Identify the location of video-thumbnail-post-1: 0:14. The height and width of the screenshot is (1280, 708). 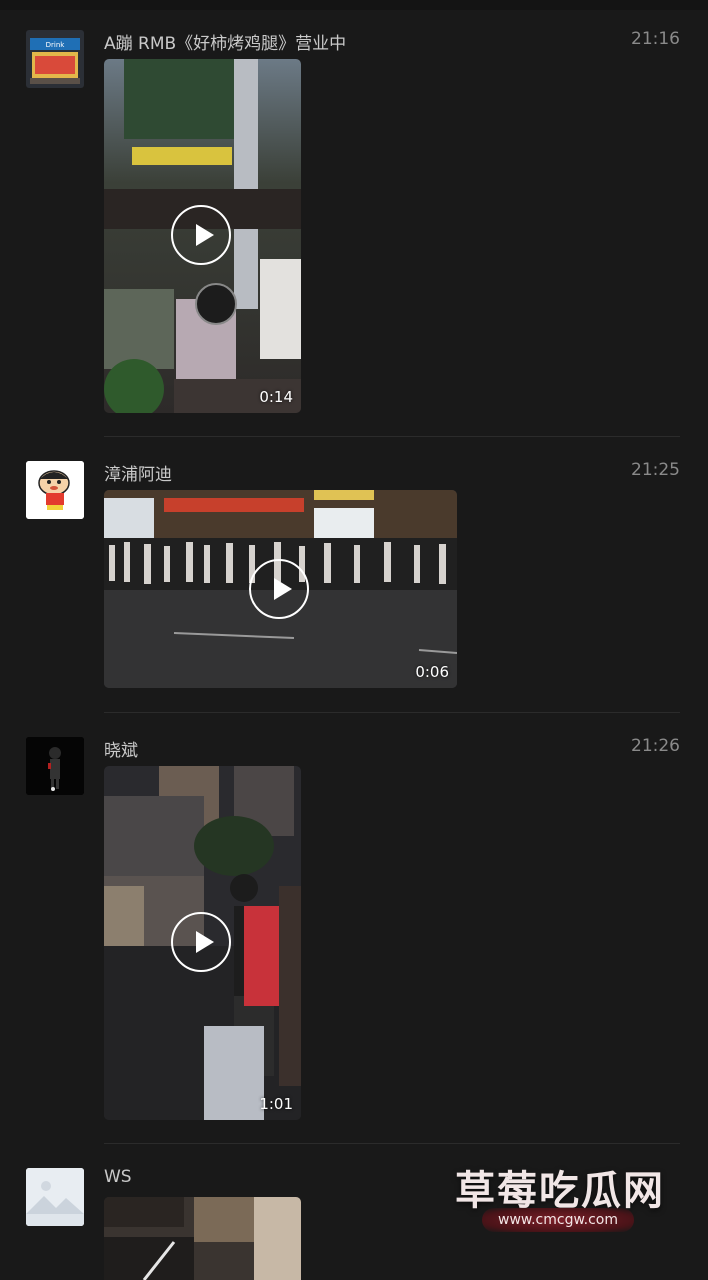
(202, 236).